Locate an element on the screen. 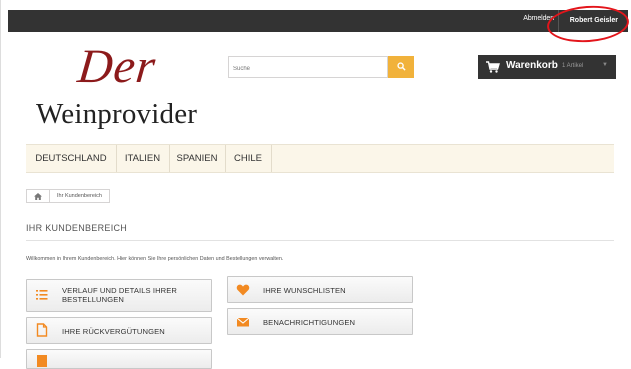 The width and height of the screenshot is (631, 369). more-account-button is located at coordinates (119, 359).